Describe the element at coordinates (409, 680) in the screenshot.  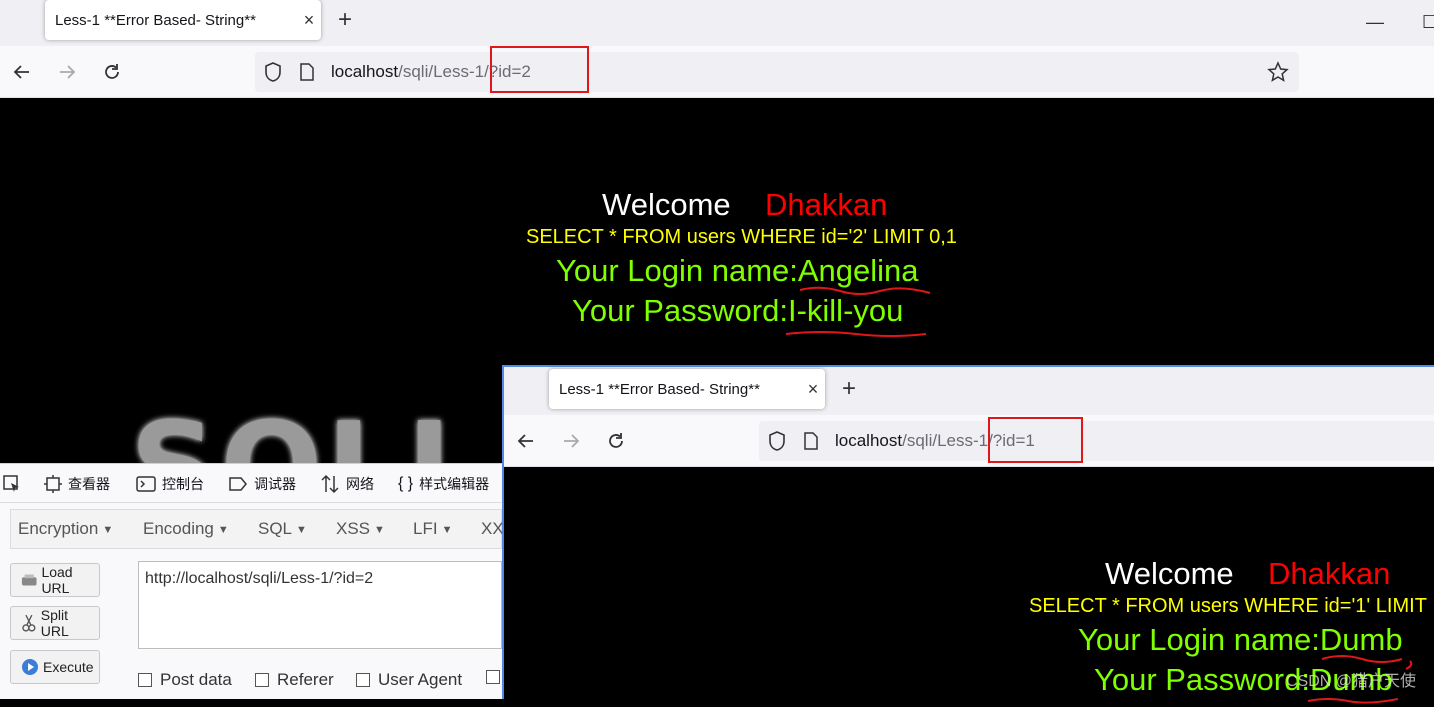
I see `user-agent-checkbox: User Agent` at that location.